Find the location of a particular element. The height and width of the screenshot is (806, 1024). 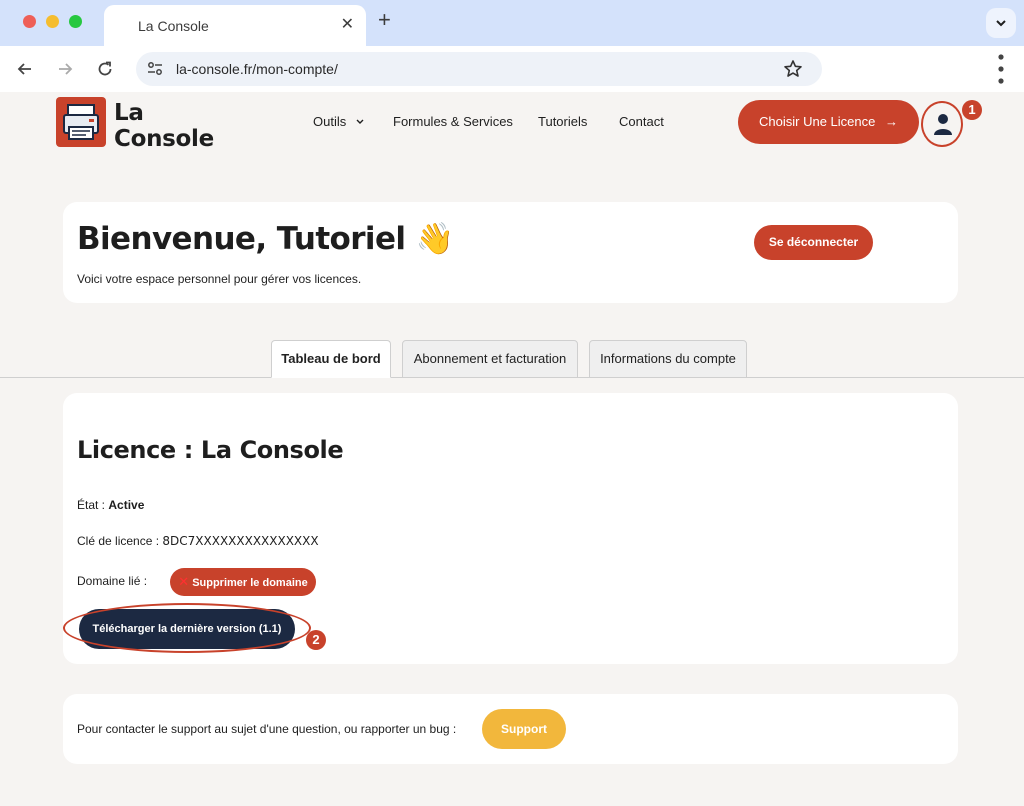

site-info-icon is located at coordinates (155, 69).